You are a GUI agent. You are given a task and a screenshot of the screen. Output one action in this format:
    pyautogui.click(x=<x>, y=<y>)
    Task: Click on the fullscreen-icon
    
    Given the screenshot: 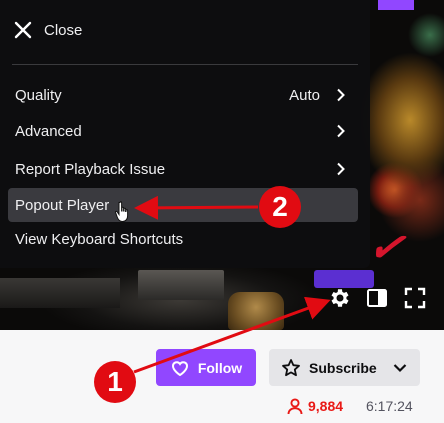 What is the action you would take?
    pyautogui.click(x=415, y=298)
    